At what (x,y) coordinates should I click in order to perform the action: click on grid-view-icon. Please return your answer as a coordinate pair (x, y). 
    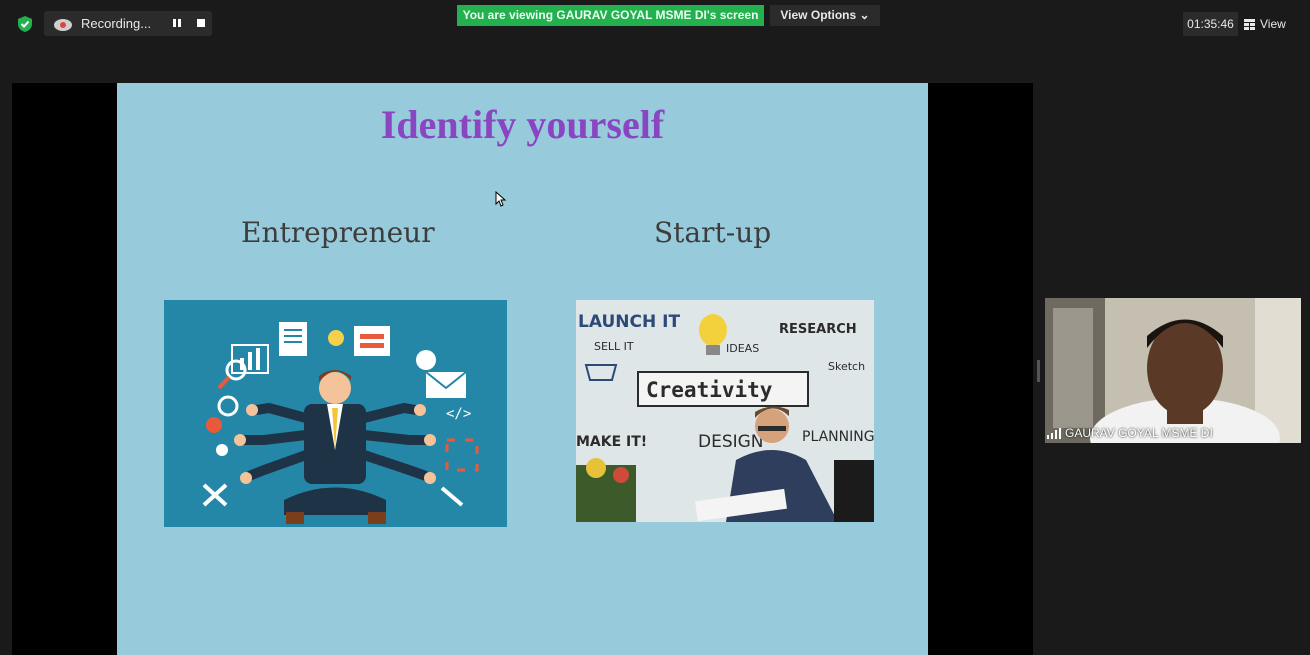
    Looking at the image, I should click on (1249, 24).